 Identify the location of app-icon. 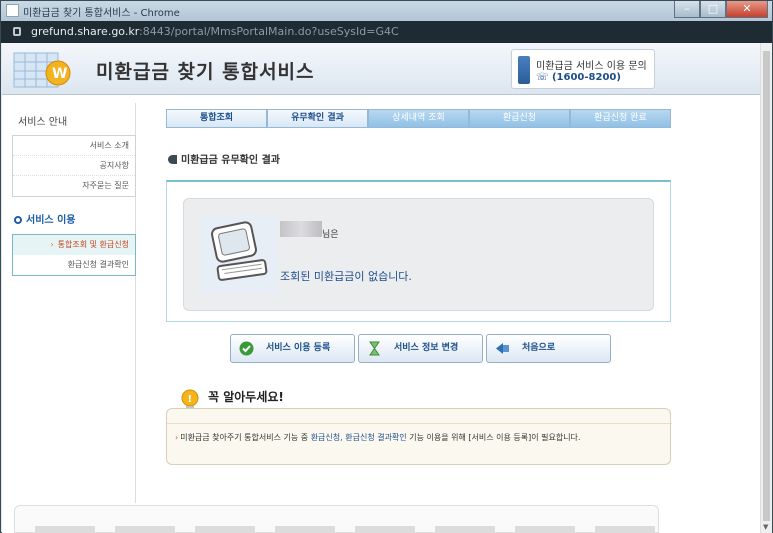
(12, 10).